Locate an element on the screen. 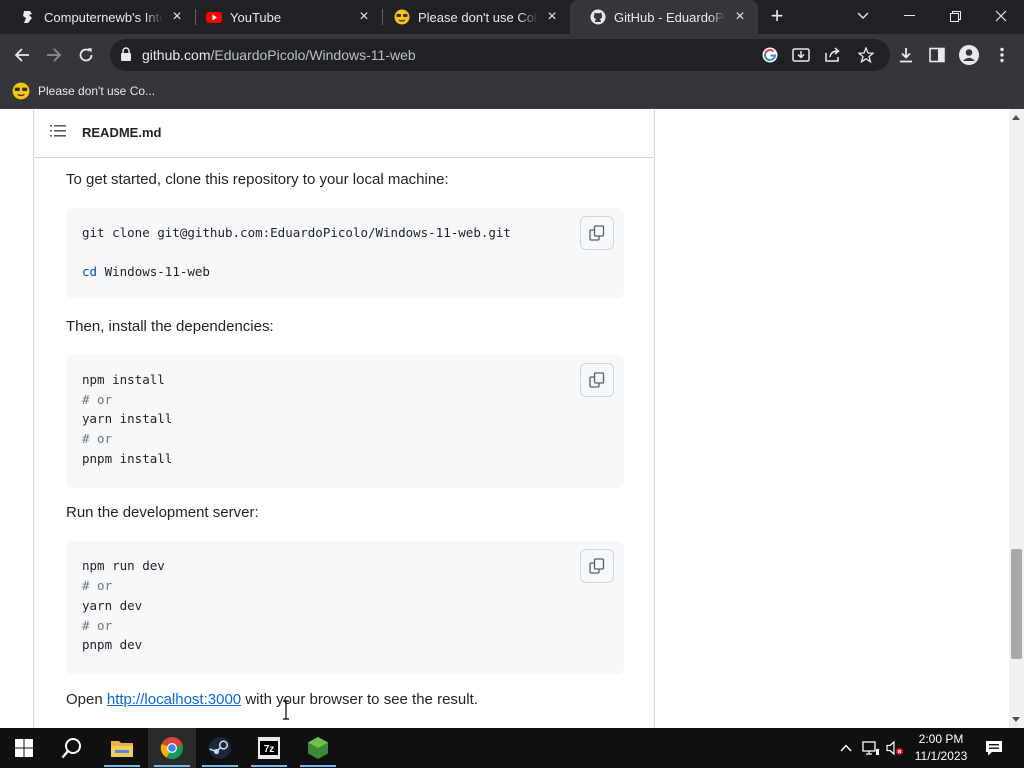 Image resolution: width=1024 pixels, height=768 pixels. star-icon is located at coordinates (866, 55).